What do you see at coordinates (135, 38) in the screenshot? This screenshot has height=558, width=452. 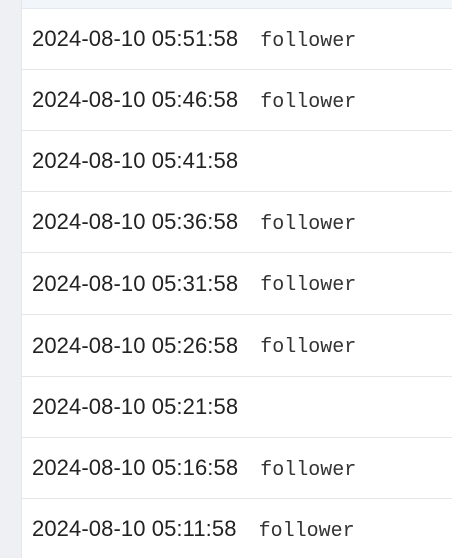 I see `row-timestamp: 2024-08-10 05:51:58` at bounding box center [135, 38].